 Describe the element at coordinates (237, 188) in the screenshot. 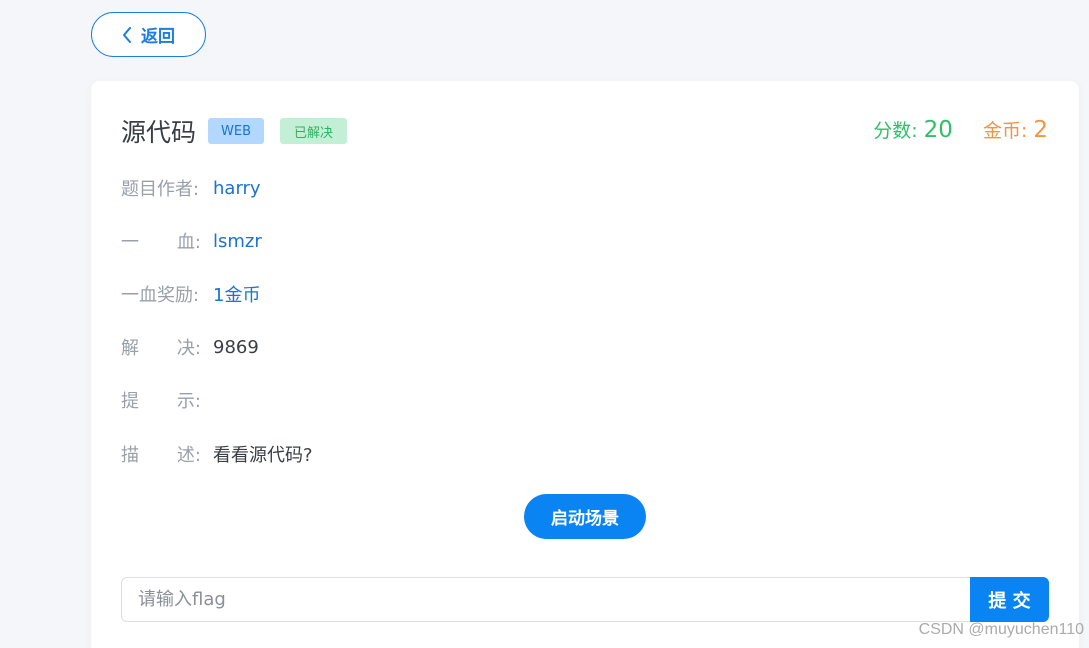

I see `author-link: harry` at that location.